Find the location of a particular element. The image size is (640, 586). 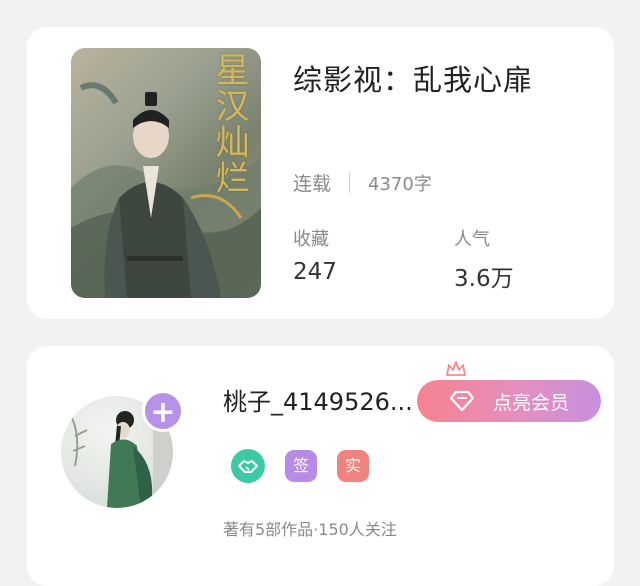

diamond-icon is located at coordinates (462, 401).